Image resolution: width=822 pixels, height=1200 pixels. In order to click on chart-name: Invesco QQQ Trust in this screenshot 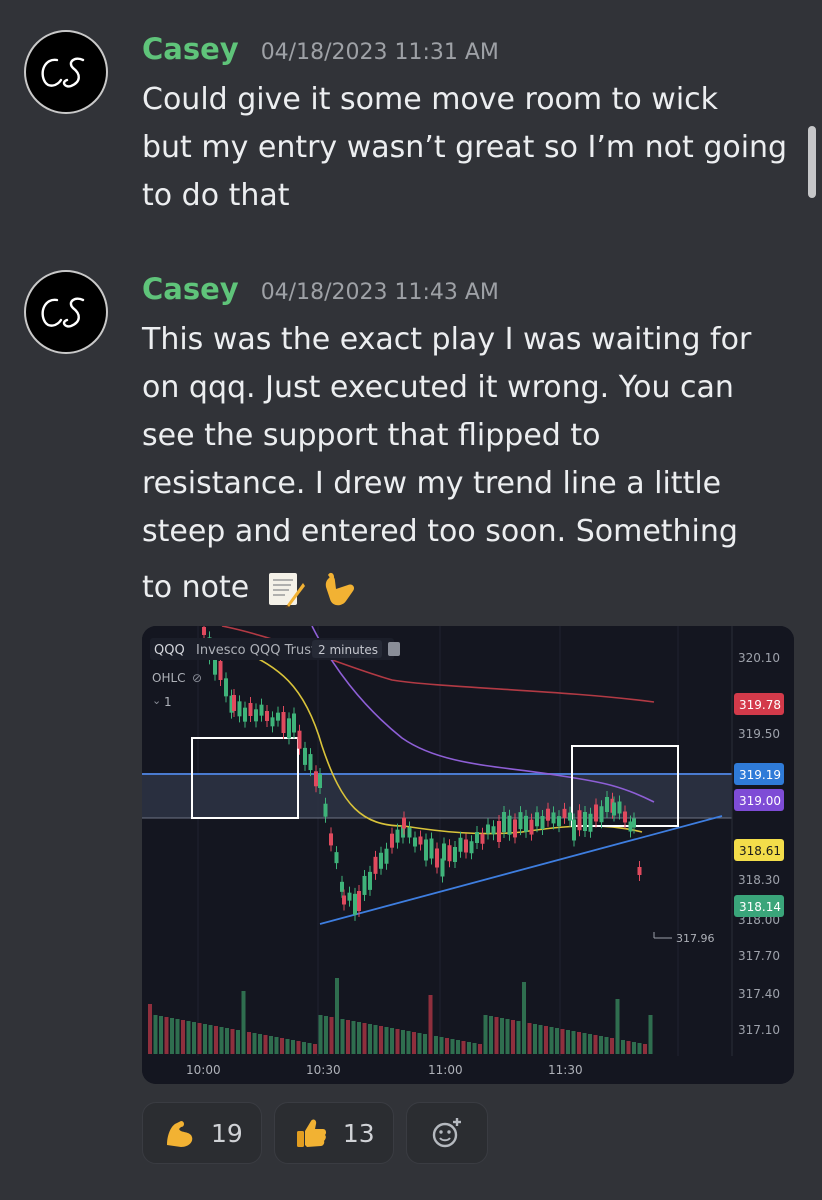, I will do `click(256, 650)`.